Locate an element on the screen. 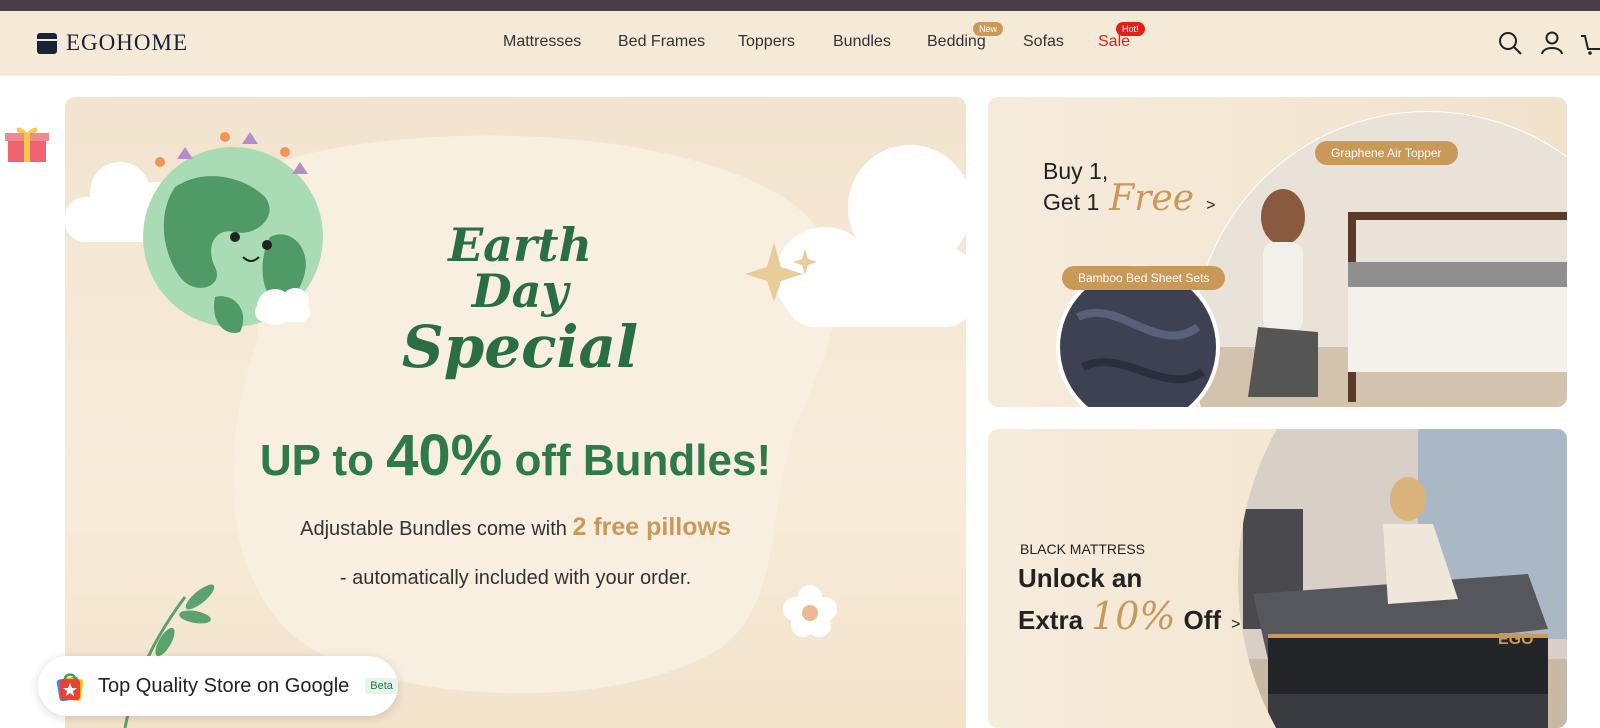  title-line-1: Earth Day is located at coordinates (520, 268).